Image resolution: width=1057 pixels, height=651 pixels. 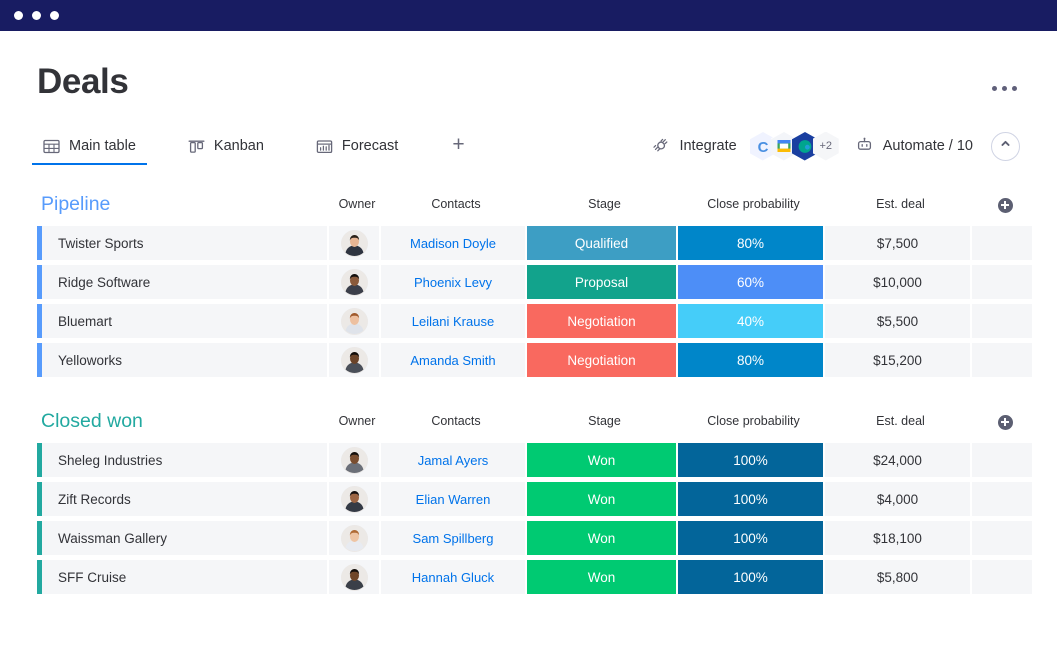 What do you see at coordinates (600, 243) in the screenshot?
I see `stage-cell: Qualified` at bounding box center [600, 243].